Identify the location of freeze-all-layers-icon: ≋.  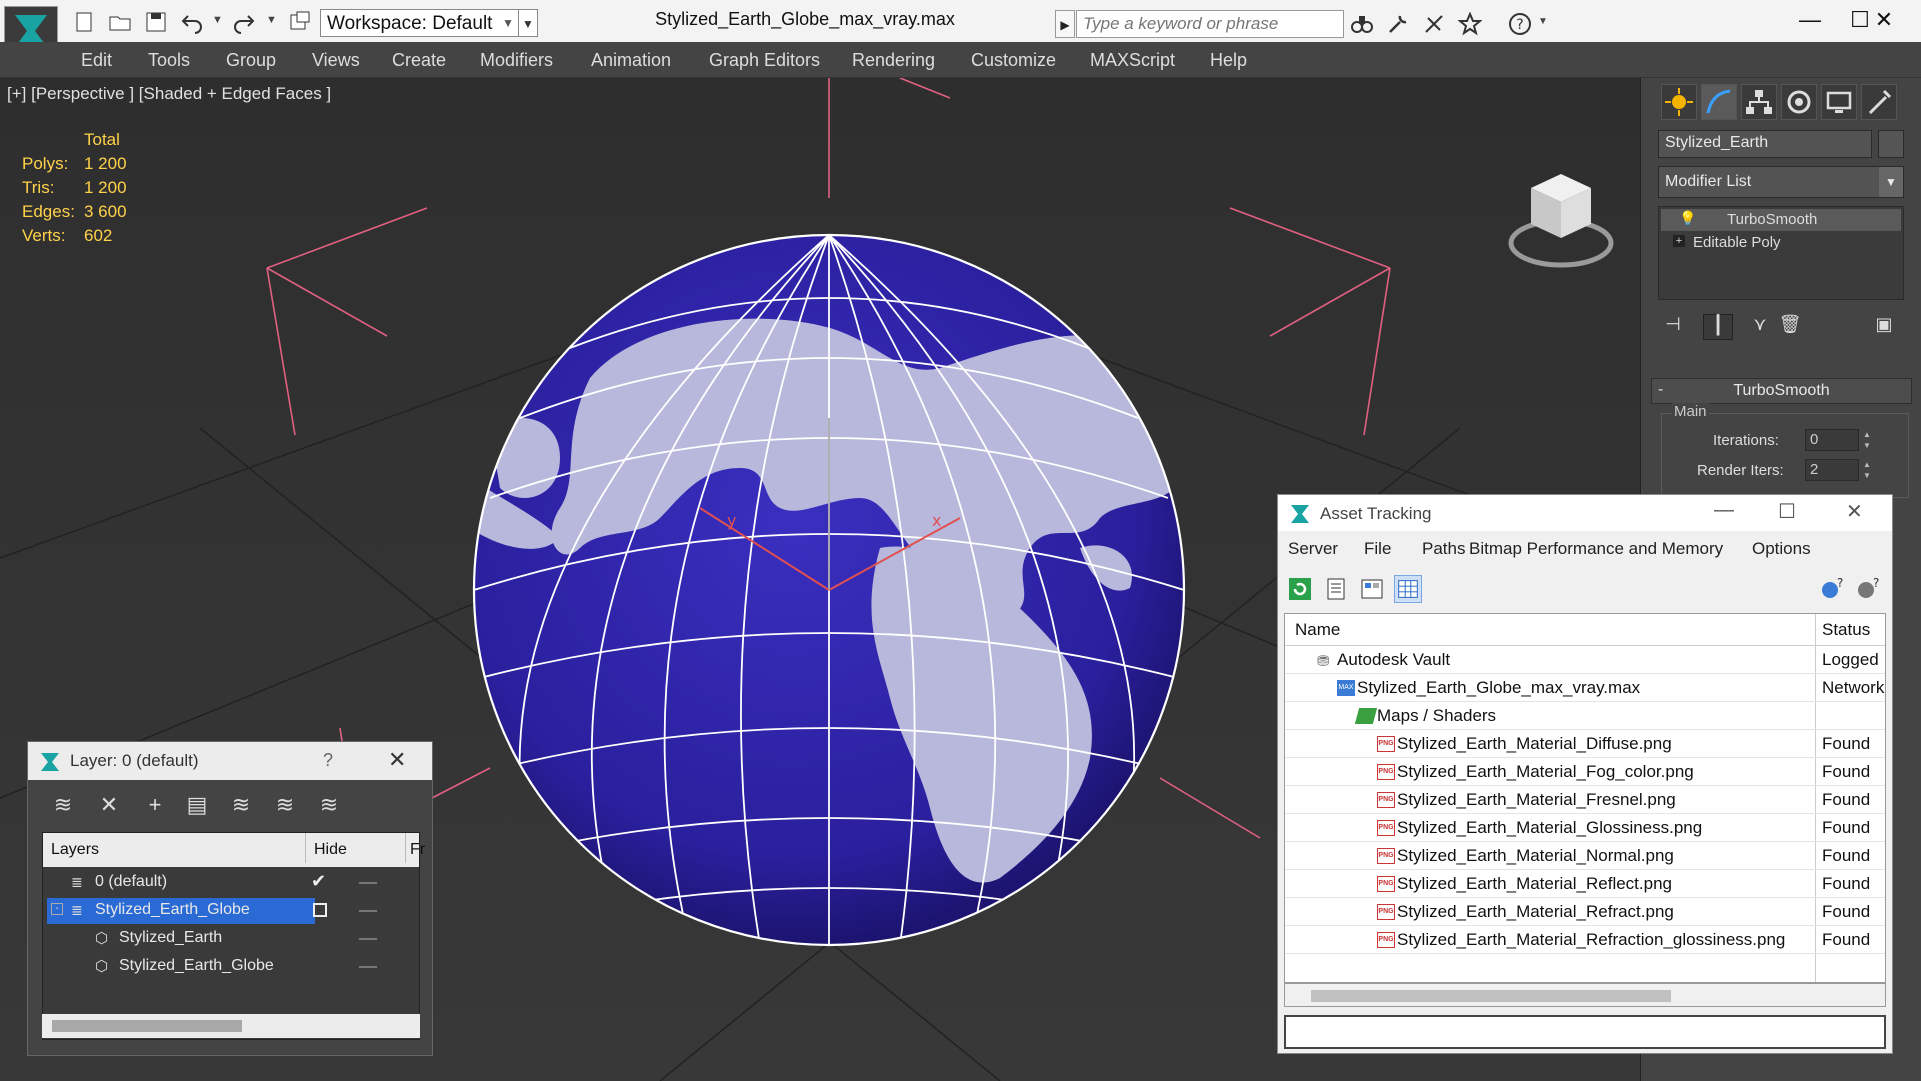
(329, 805).